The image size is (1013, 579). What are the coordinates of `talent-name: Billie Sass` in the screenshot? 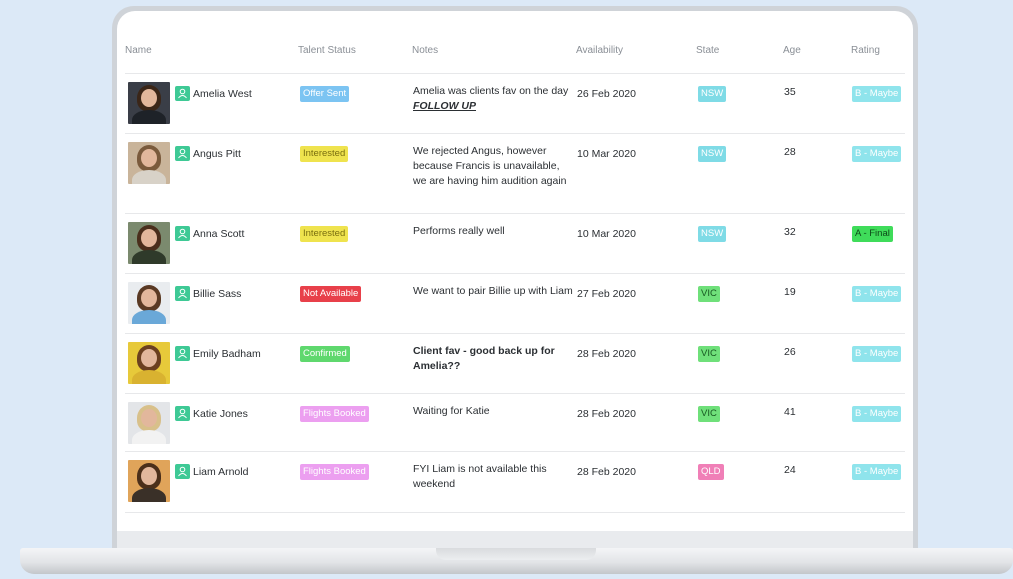 It's located at (217, 294).